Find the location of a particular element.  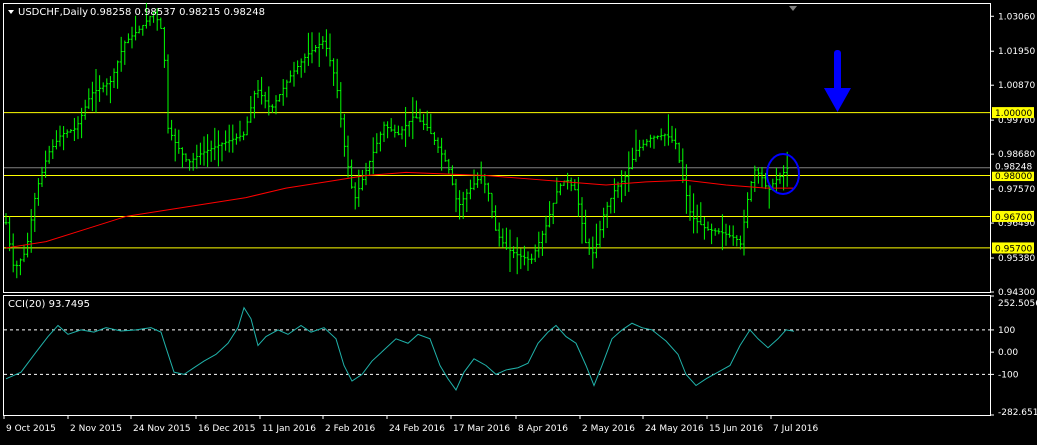

date-tick-label: 9 Oct 2015 is located at coordinates (31, 429).